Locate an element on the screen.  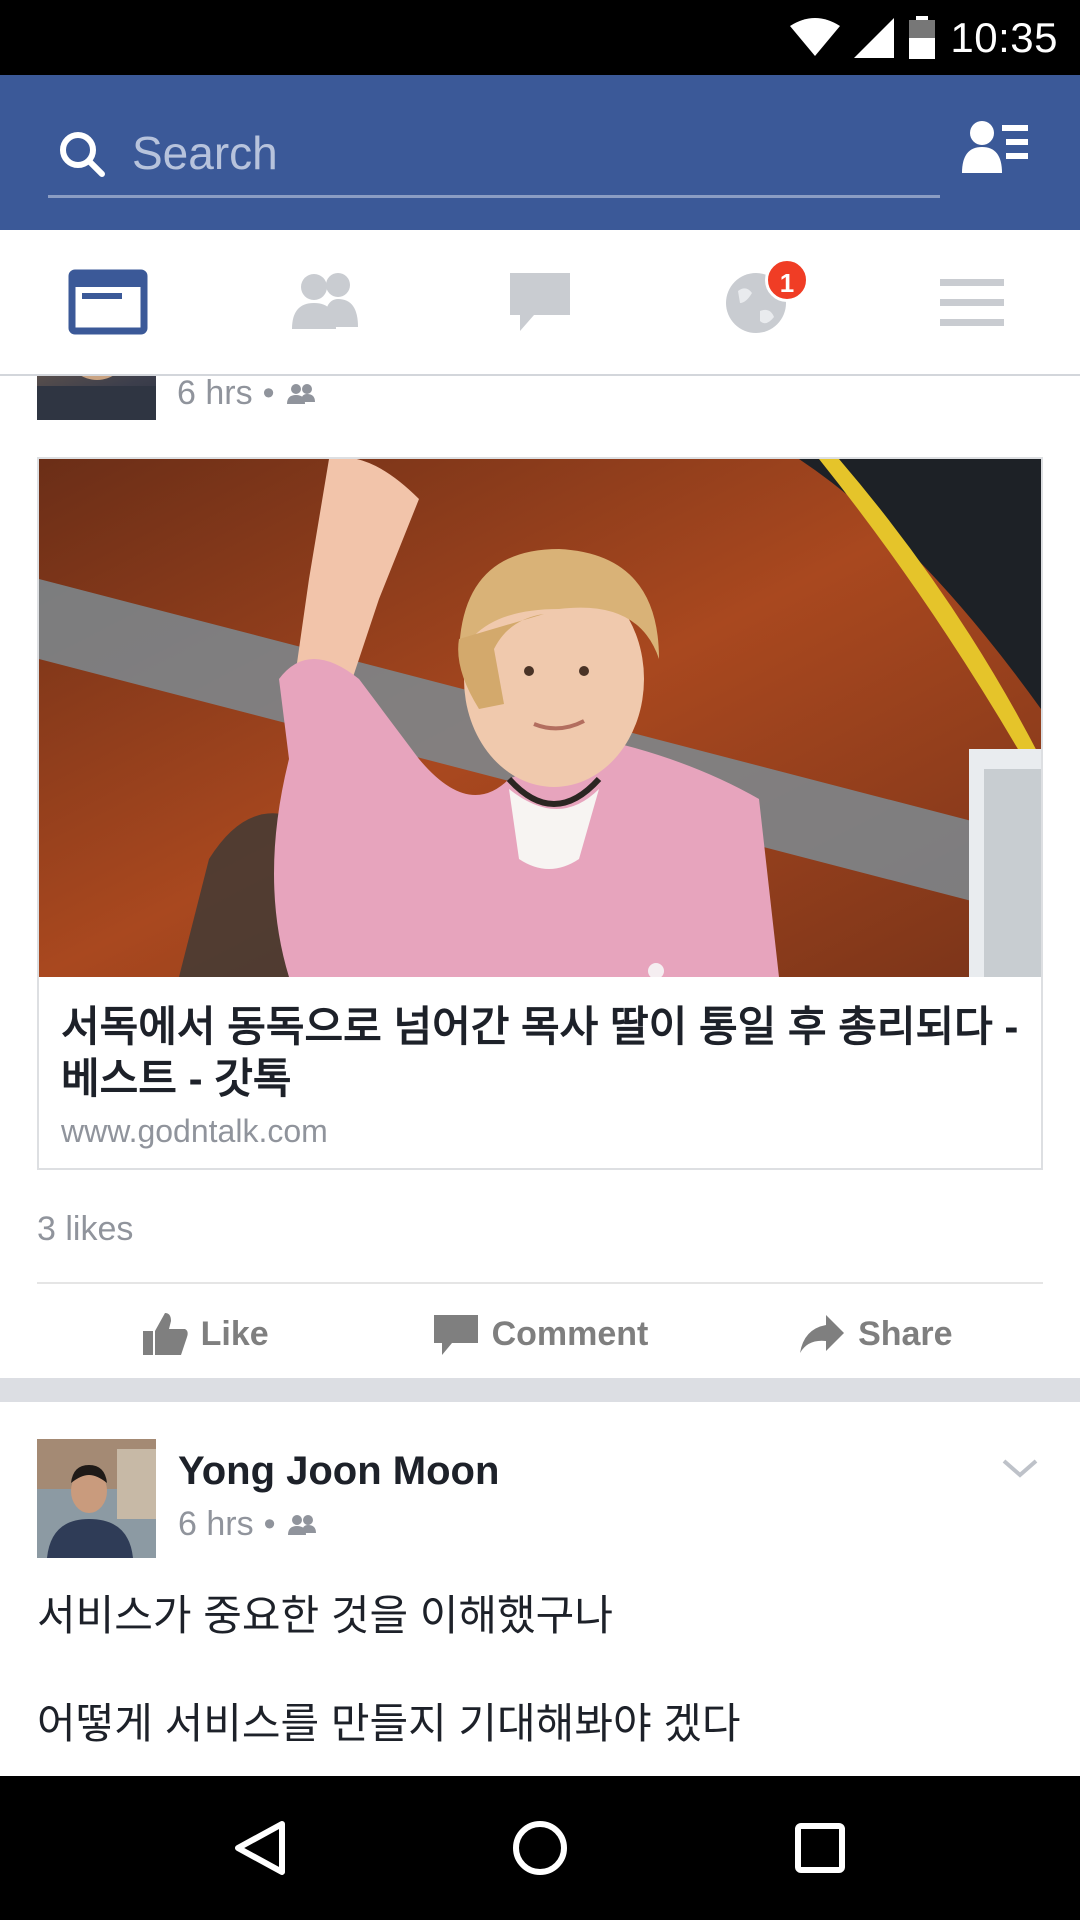
messages-icon is located at coordinates (540, 302).